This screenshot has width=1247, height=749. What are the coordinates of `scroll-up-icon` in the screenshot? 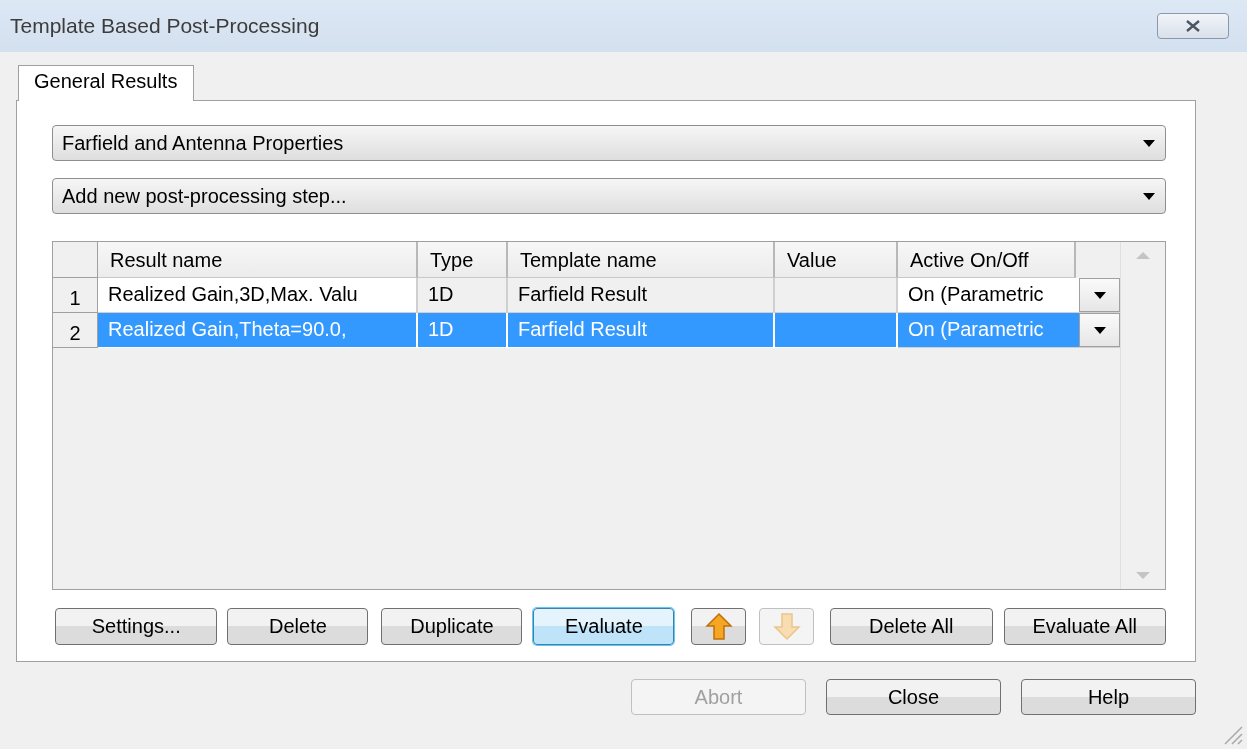 It's located at (1143, 255).